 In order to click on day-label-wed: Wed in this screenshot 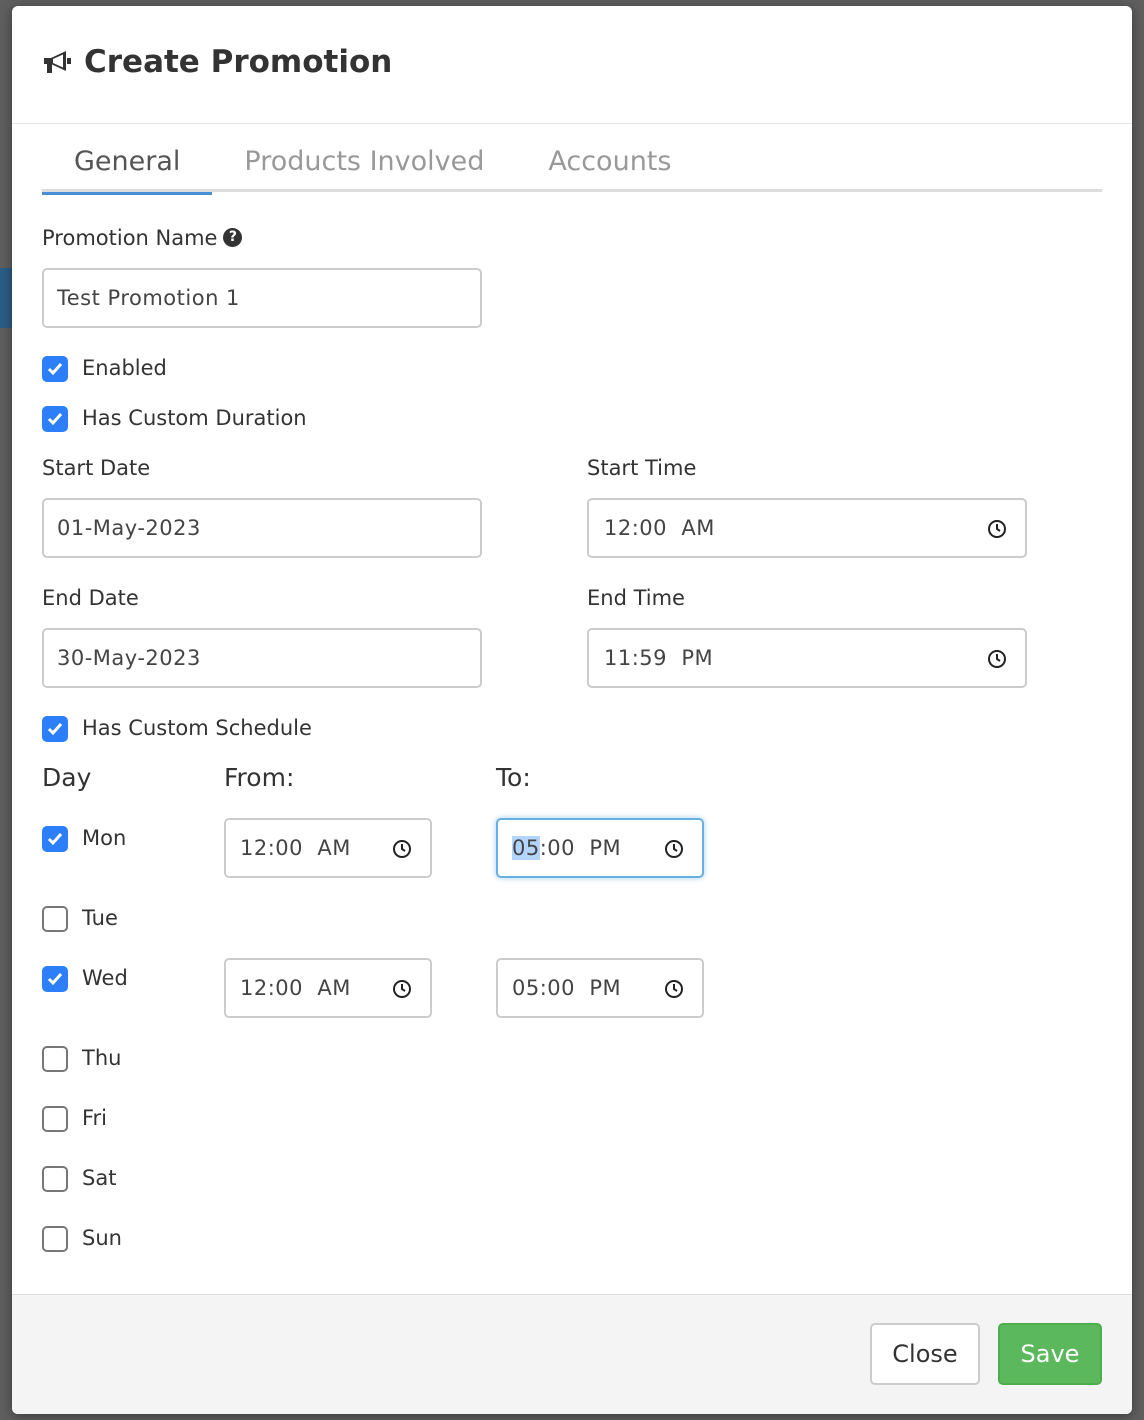, I will do `click(105, 978)`.